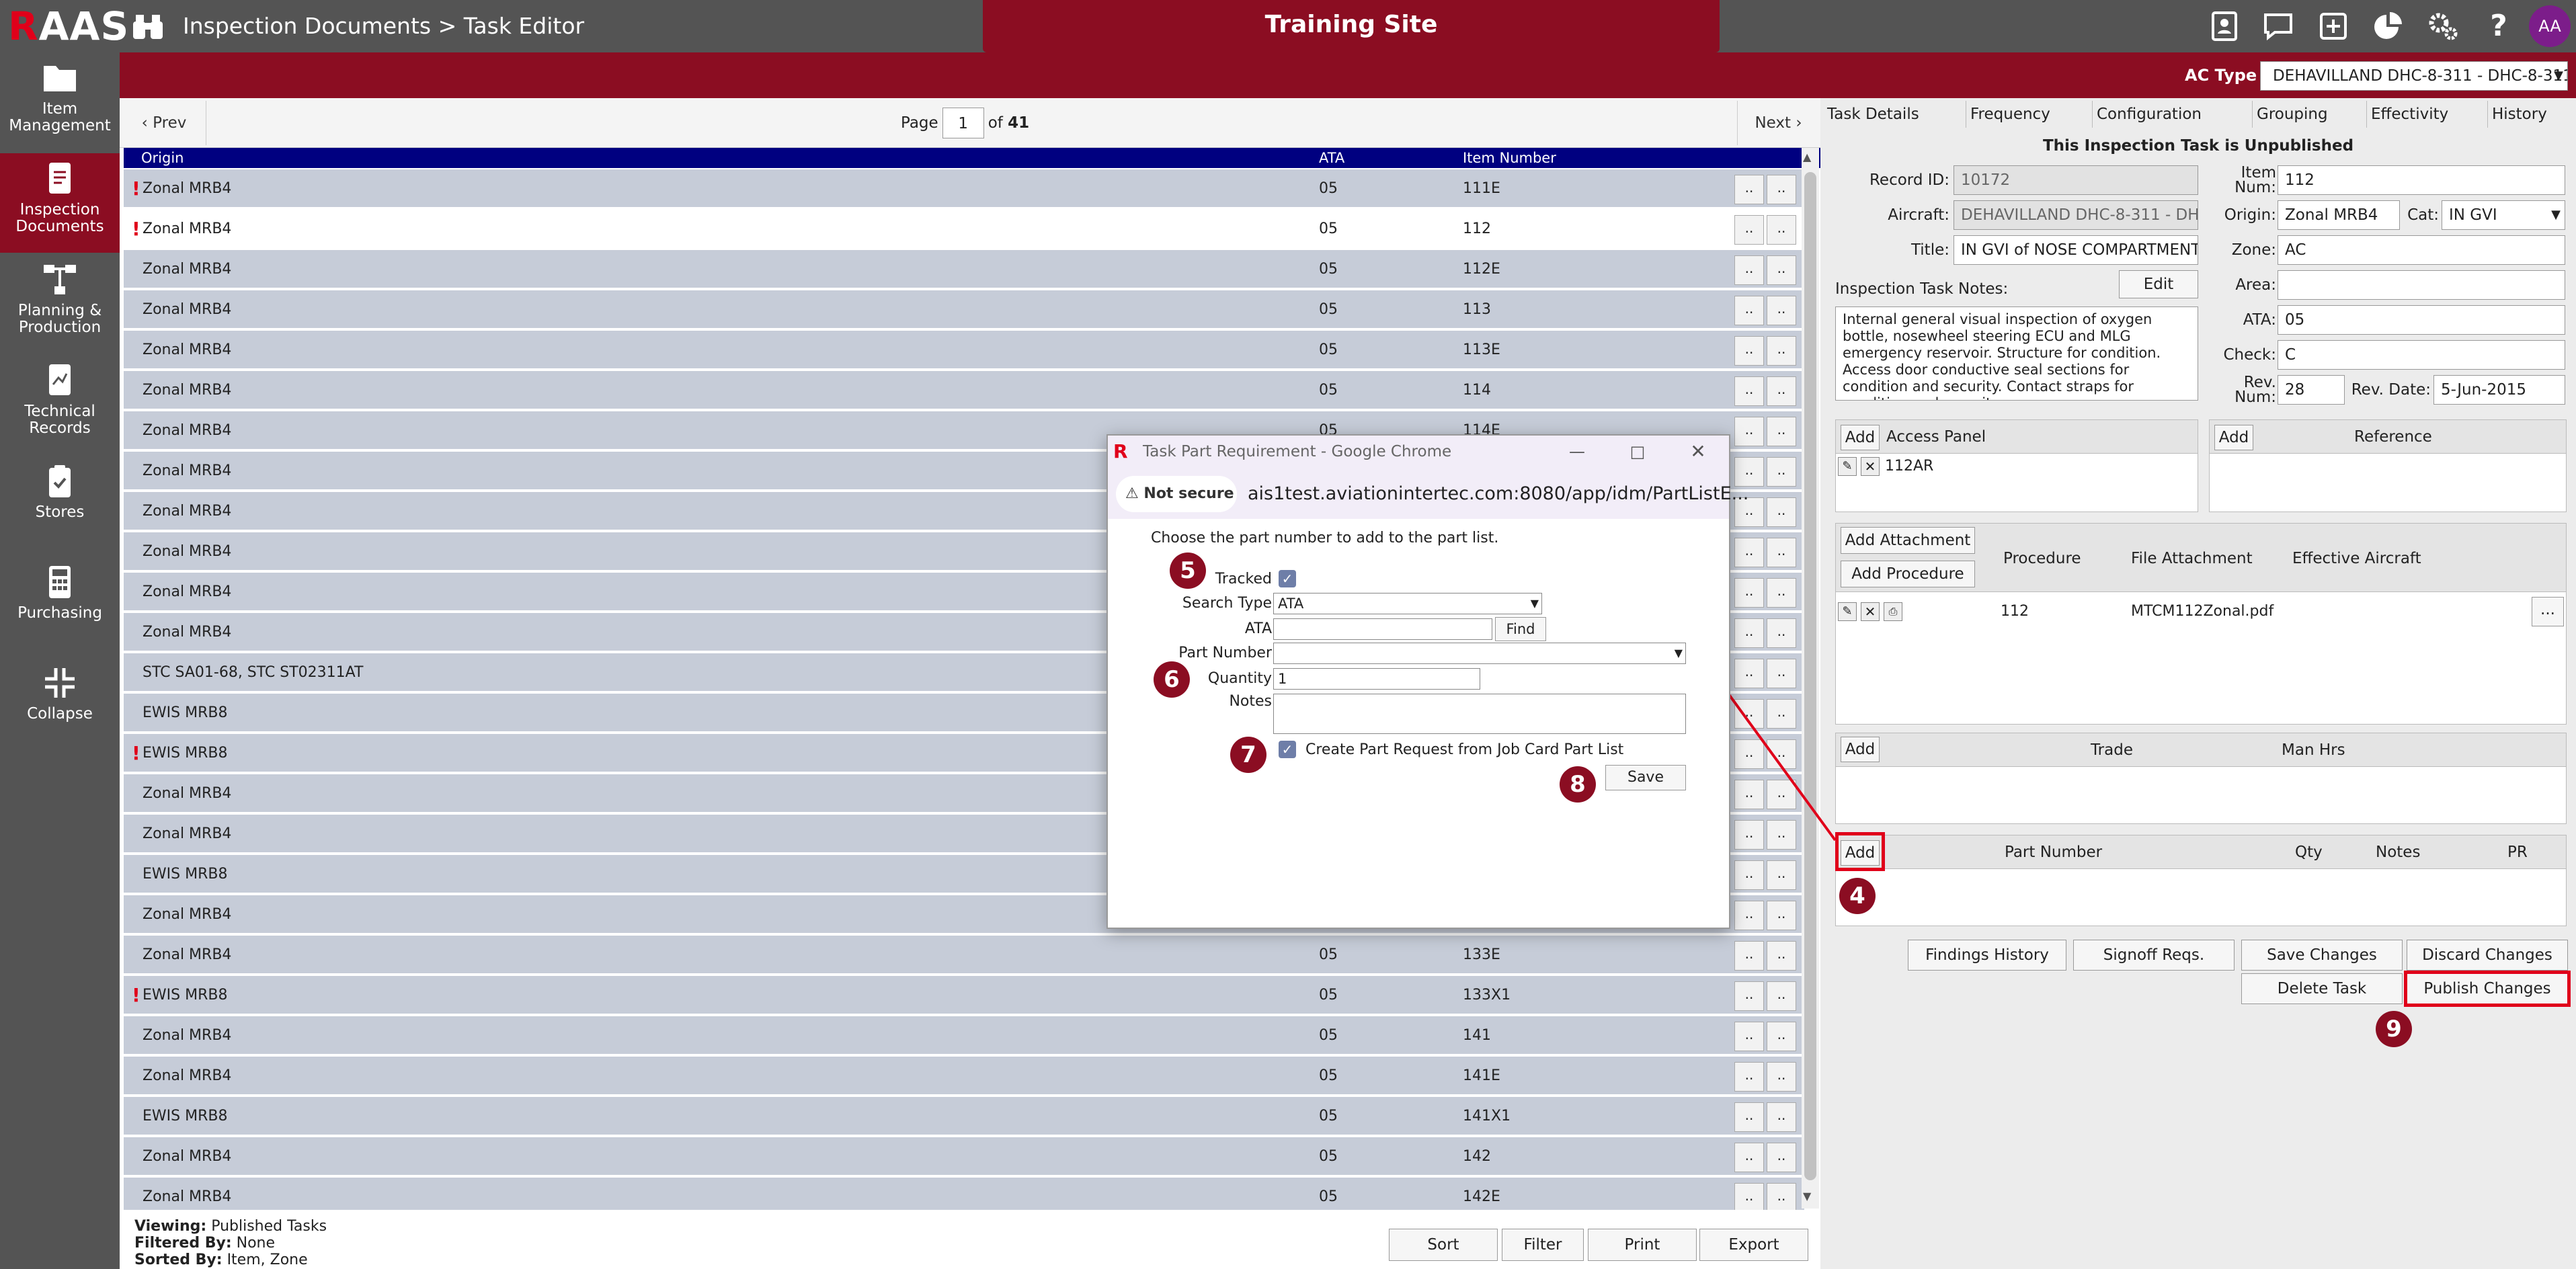 This screenshot has height=1269, width=2576. Describe the element at coordinates (60, 203) in the screenshot. I see `nav-inspection-documents: Inspection Documents` at that location.